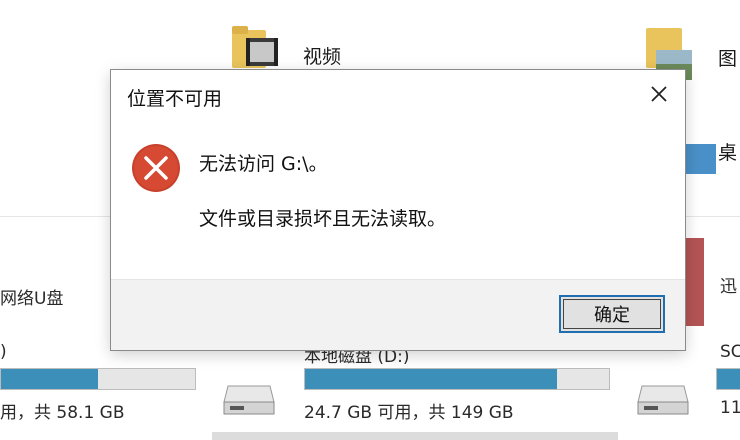 This screenshot has width=740, height=440. I want to click on right-drive-label: SC, so click(730, 352).